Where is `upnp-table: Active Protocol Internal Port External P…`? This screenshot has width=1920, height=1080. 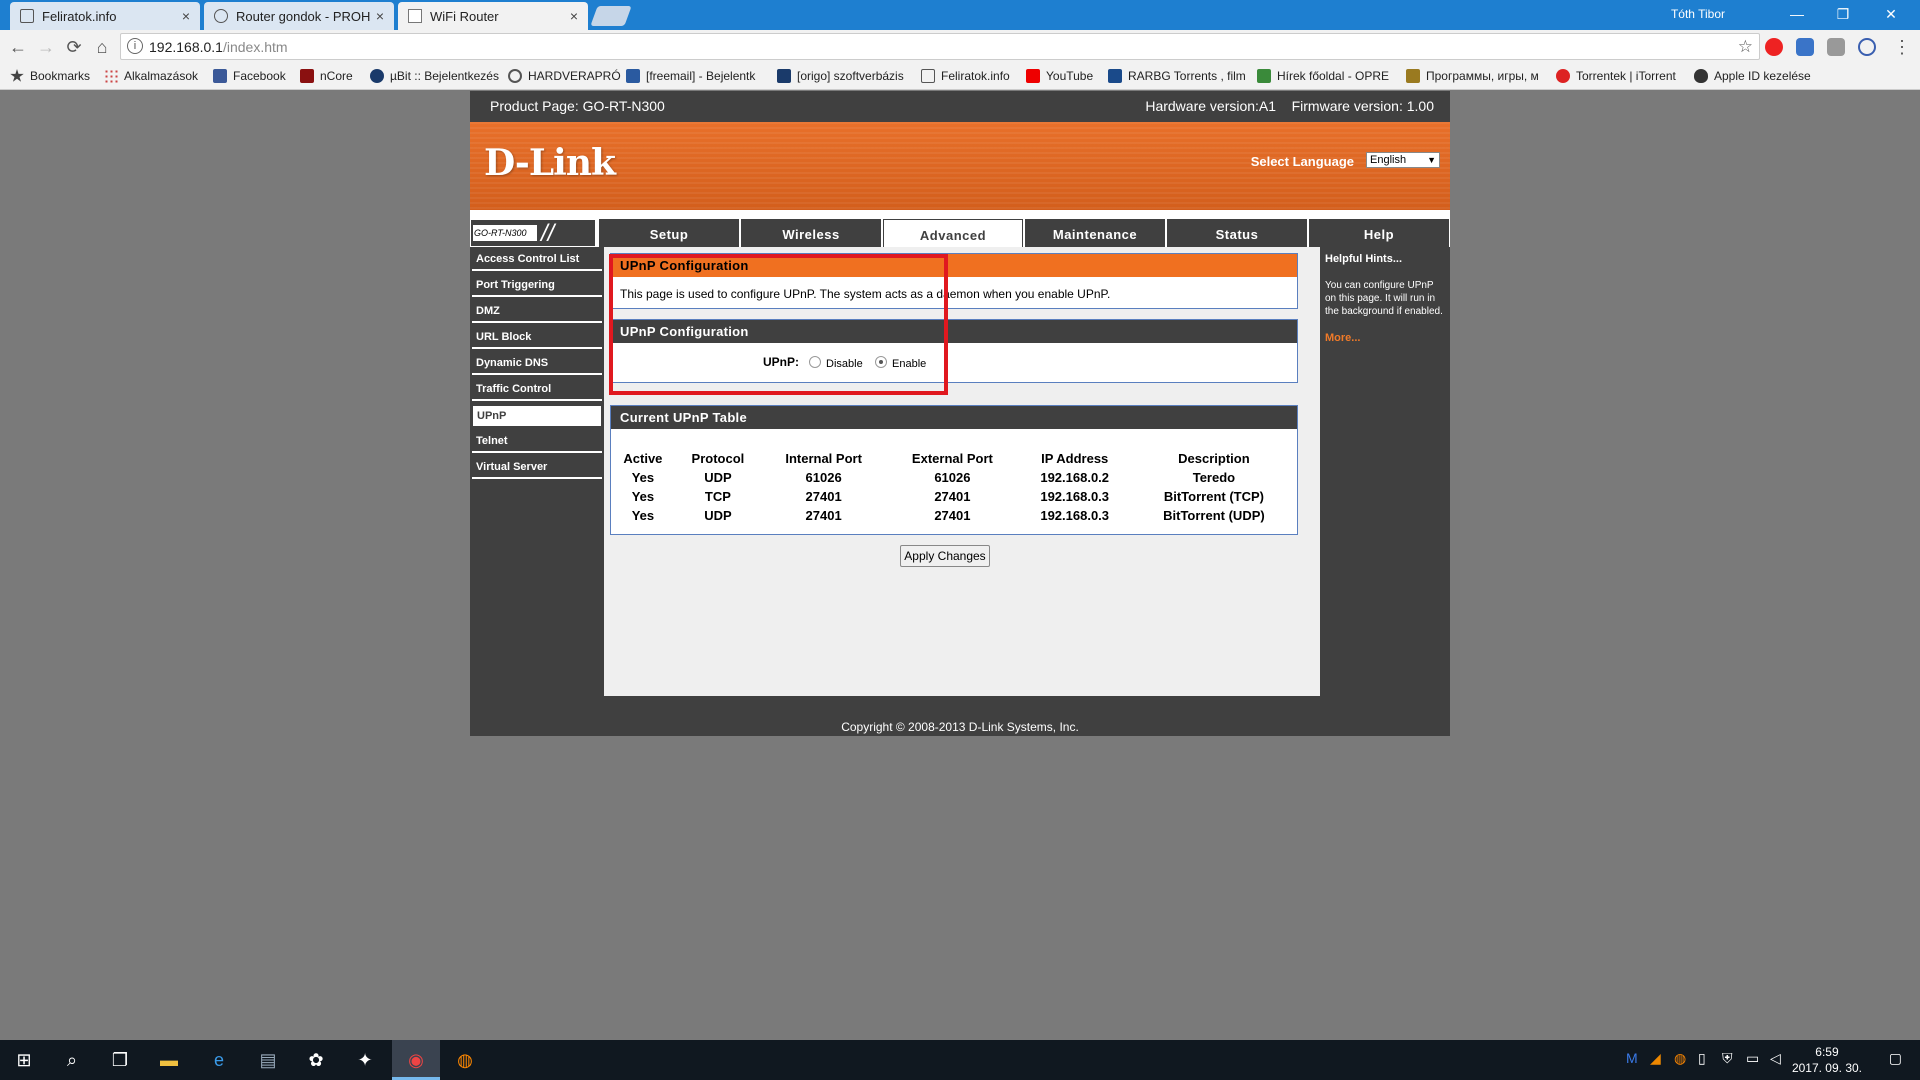 upnp-table: Active Protocol Internal Port External P… is located at coordinates (954, 487).